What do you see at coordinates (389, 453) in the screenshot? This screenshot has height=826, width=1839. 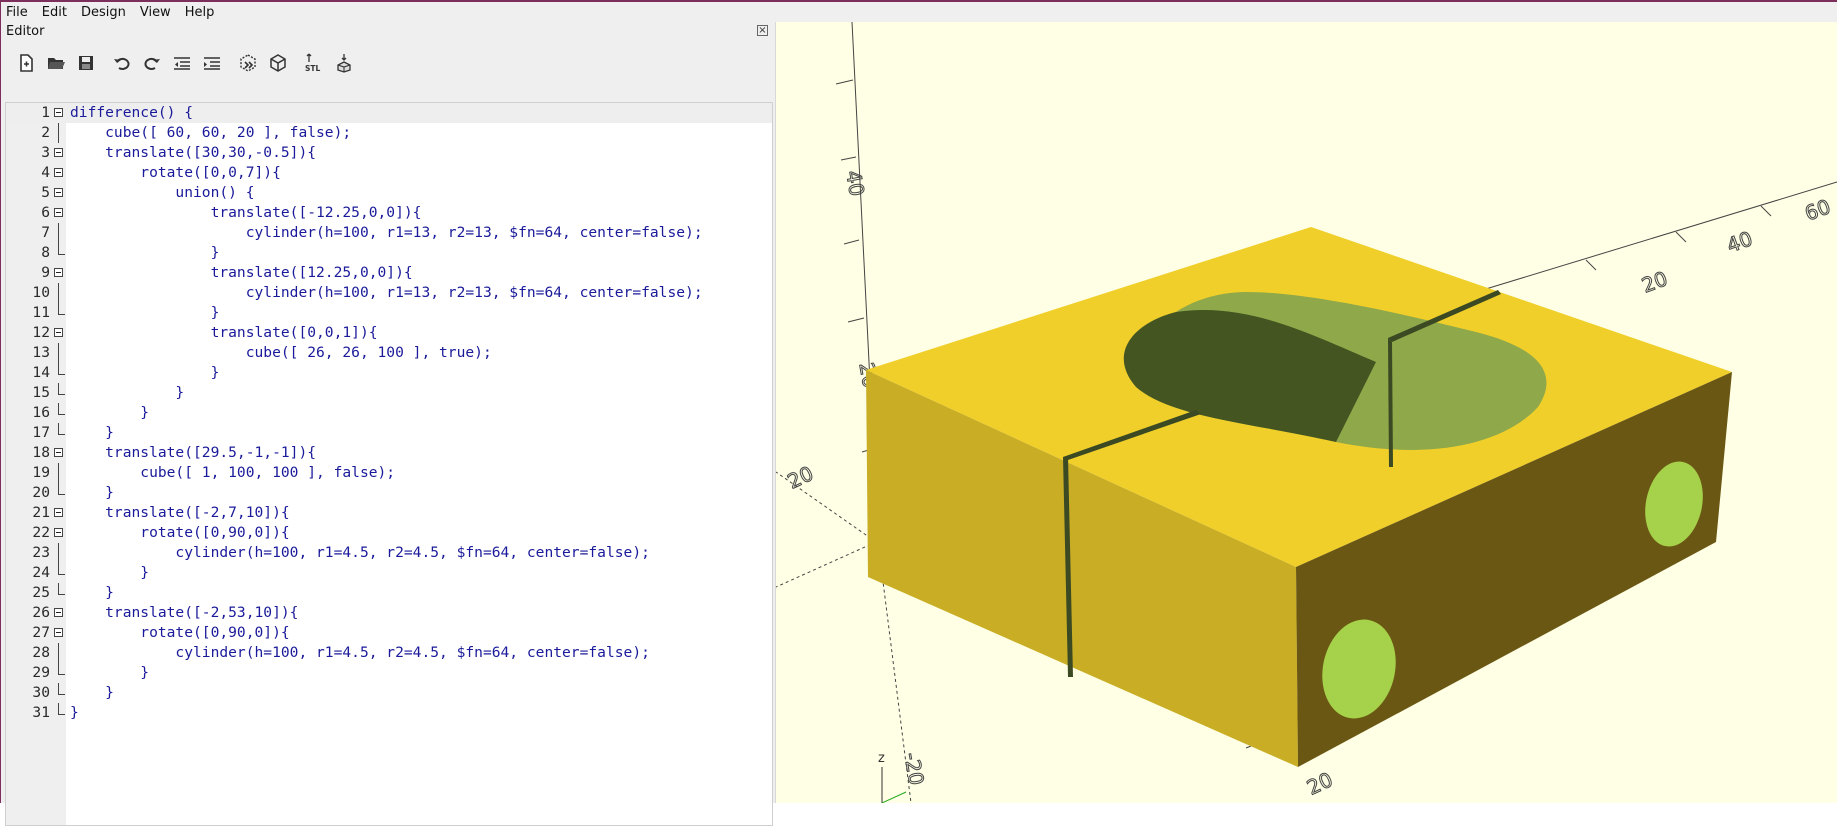 I see `code-line: 18 translate([29.5,-1,-1]){` at bounding box center [389, 453].